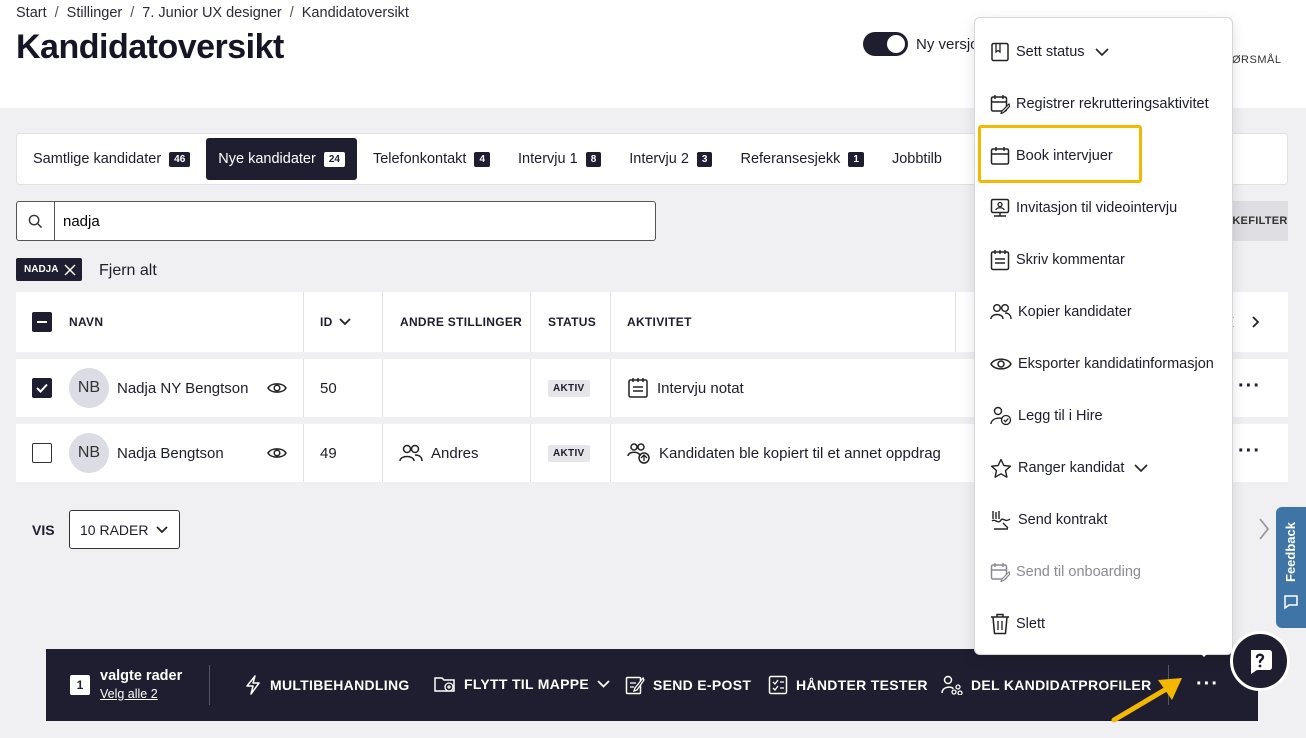  What do you see at coordinates (1204, 653) in the screenshot?
I see `menu-pointer` at bounding box center [1204, 653].